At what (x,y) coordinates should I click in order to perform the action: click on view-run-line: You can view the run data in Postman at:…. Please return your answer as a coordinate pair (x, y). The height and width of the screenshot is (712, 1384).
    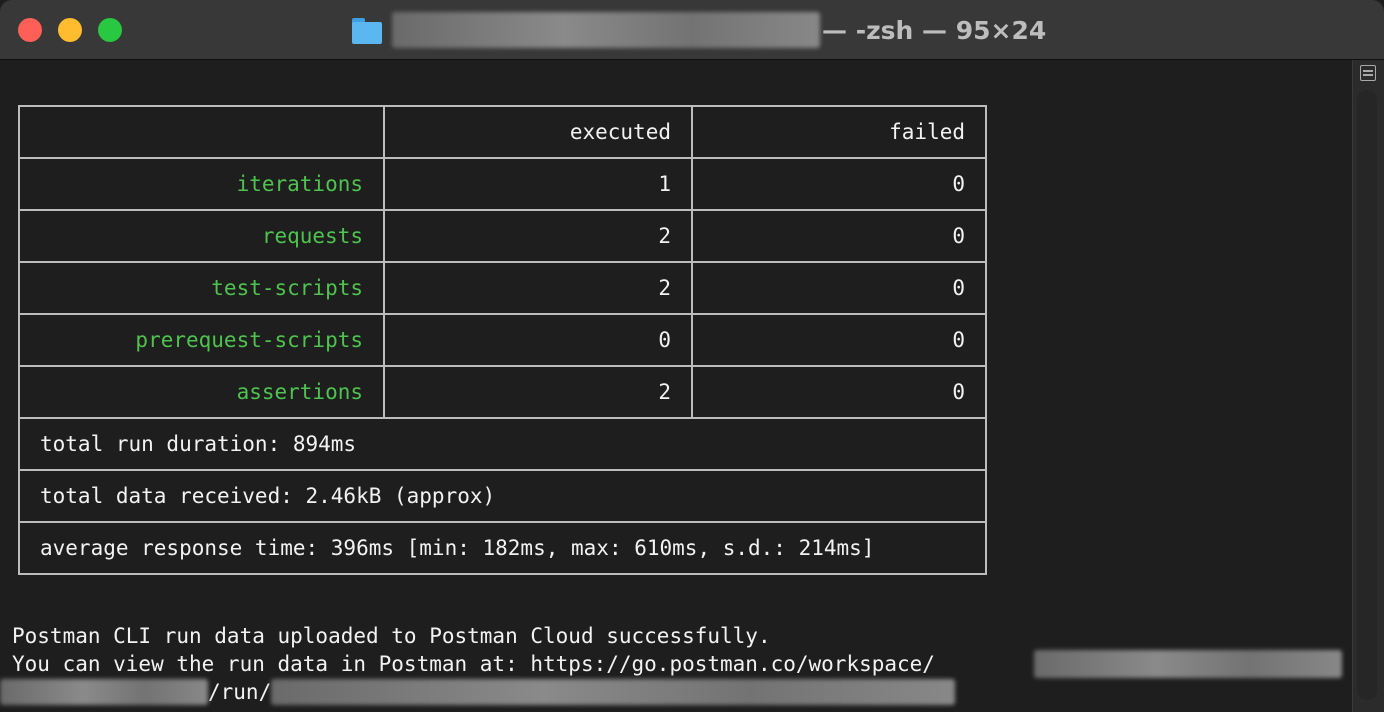
    Looking at the image, I should click on (473, 664).